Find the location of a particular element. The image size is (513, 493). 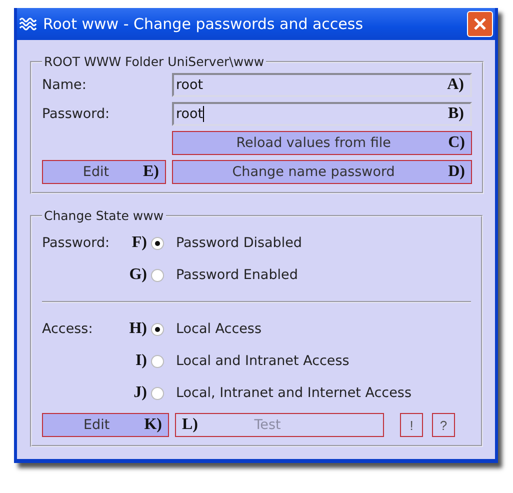

annotation-marker: F) is located at coordinates (139, 243).